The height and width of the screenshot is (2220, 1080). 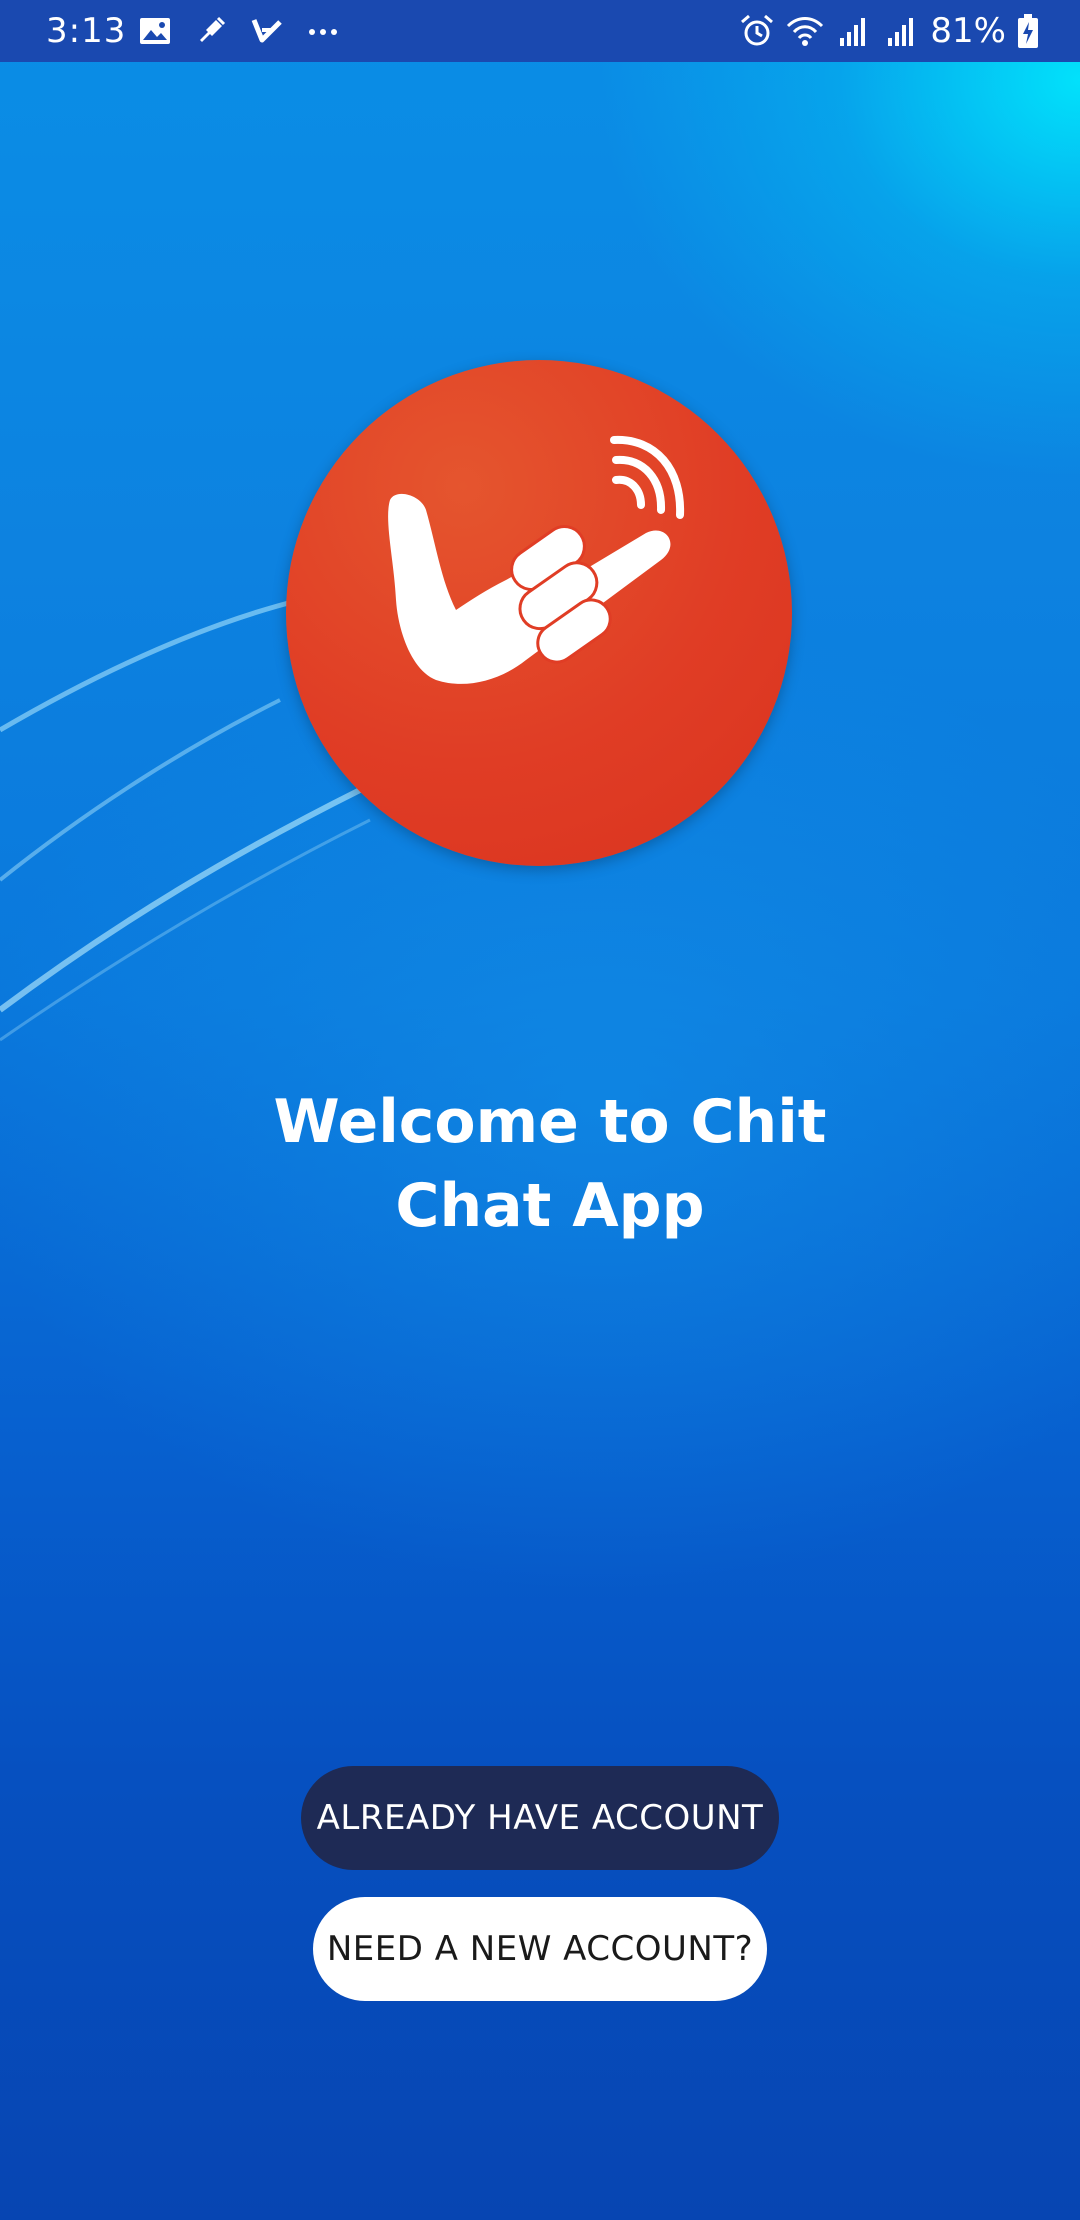 I want to click on already-have-account-button: ALREADY HAVE ACCOUNT, so click(x=540, y=1818).